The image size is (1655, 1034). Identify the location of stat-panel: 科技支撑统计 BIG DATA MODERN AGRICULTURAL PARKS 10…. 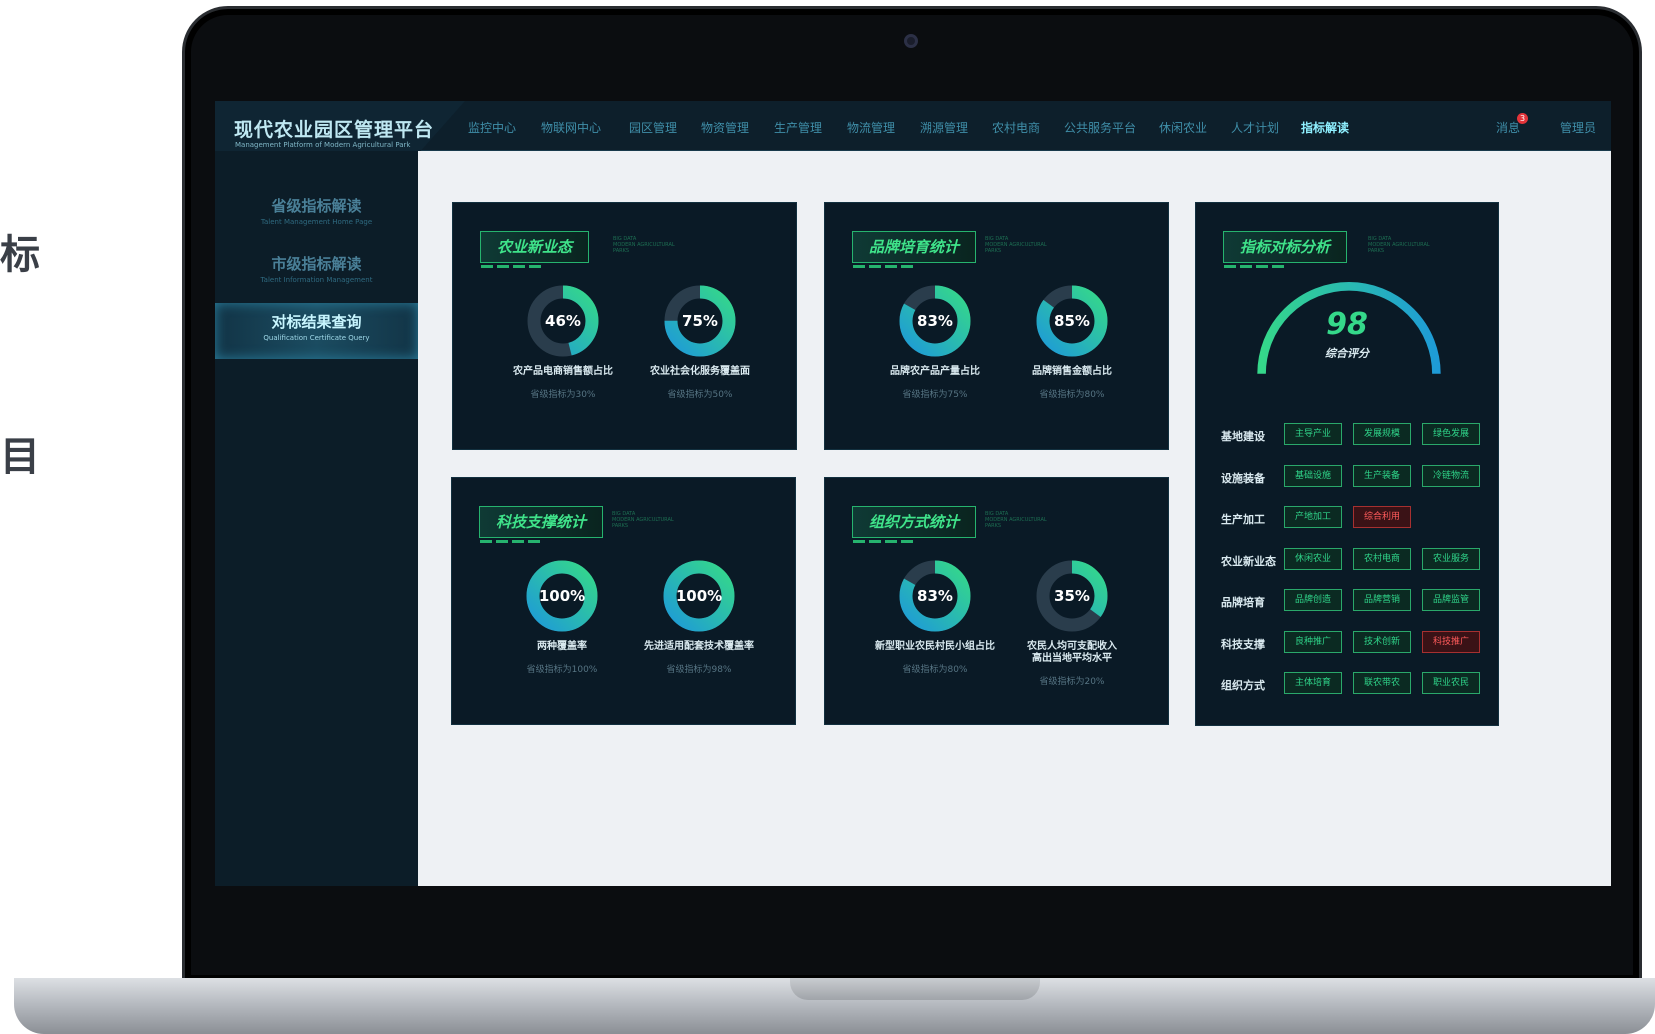
(623, 601).